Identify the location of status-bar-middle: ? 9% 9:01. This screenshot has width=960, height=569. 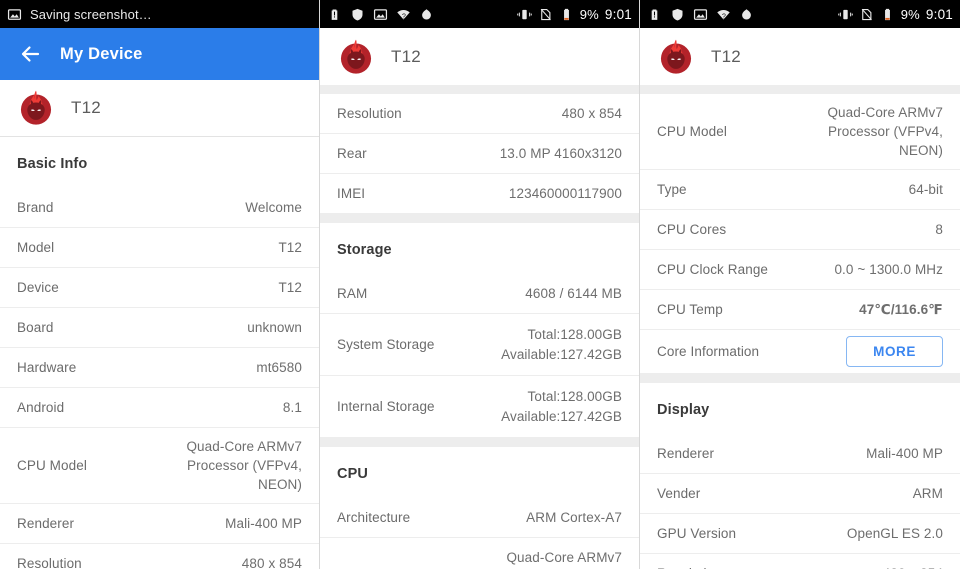
(479, 14).